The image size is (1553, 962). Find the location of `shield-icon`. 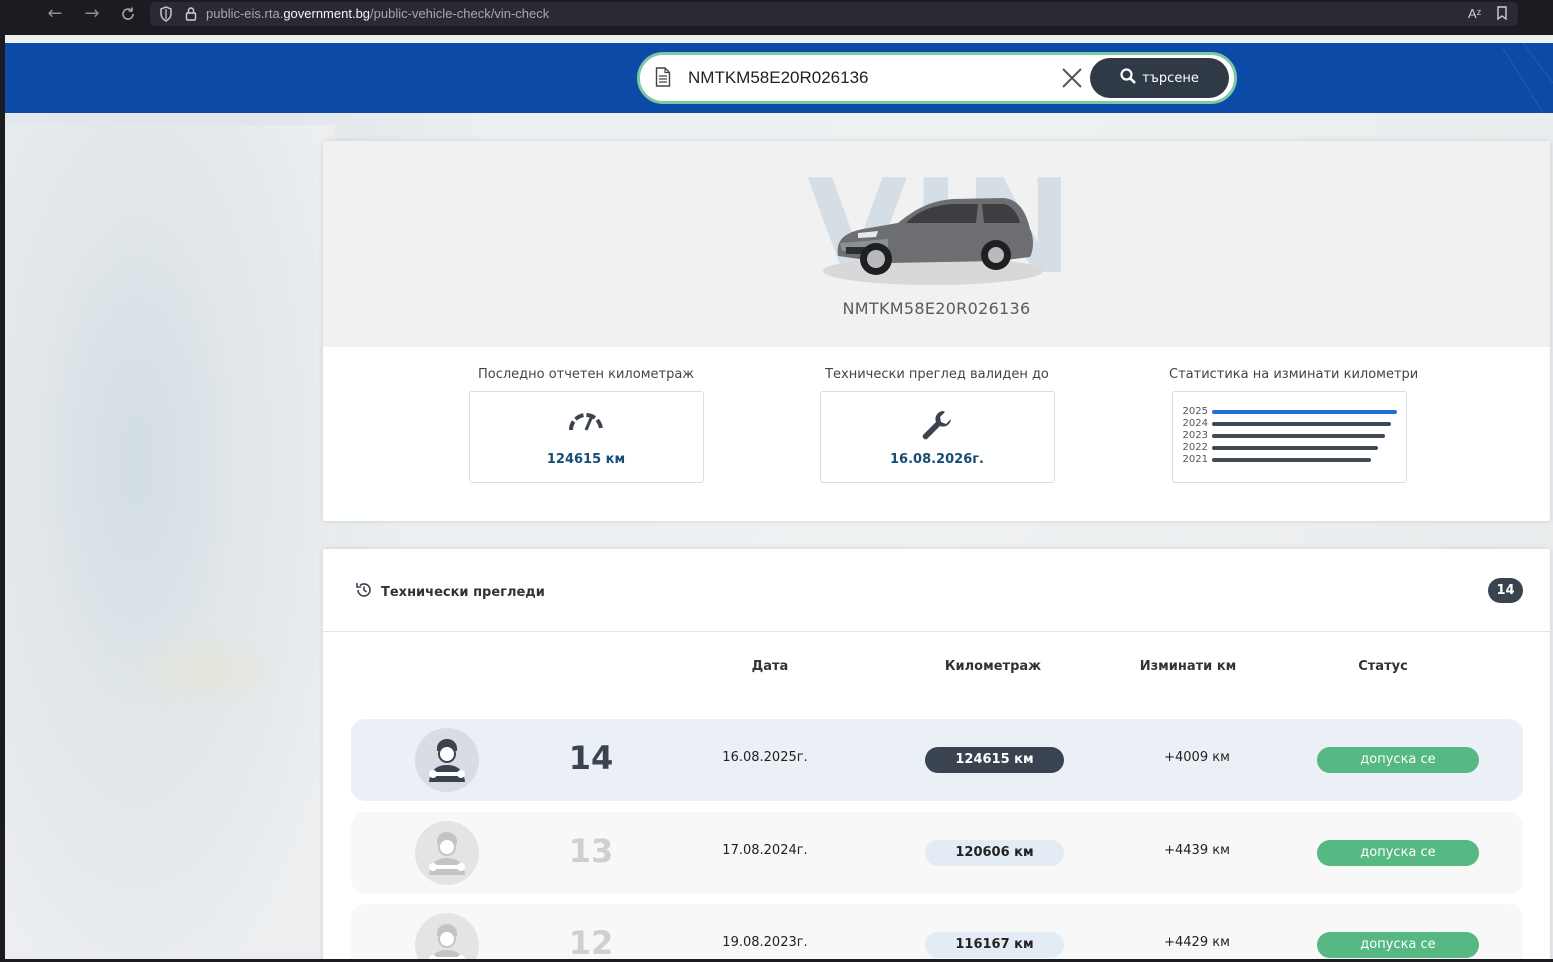

shield-icon is located at coordinates (166, 16).